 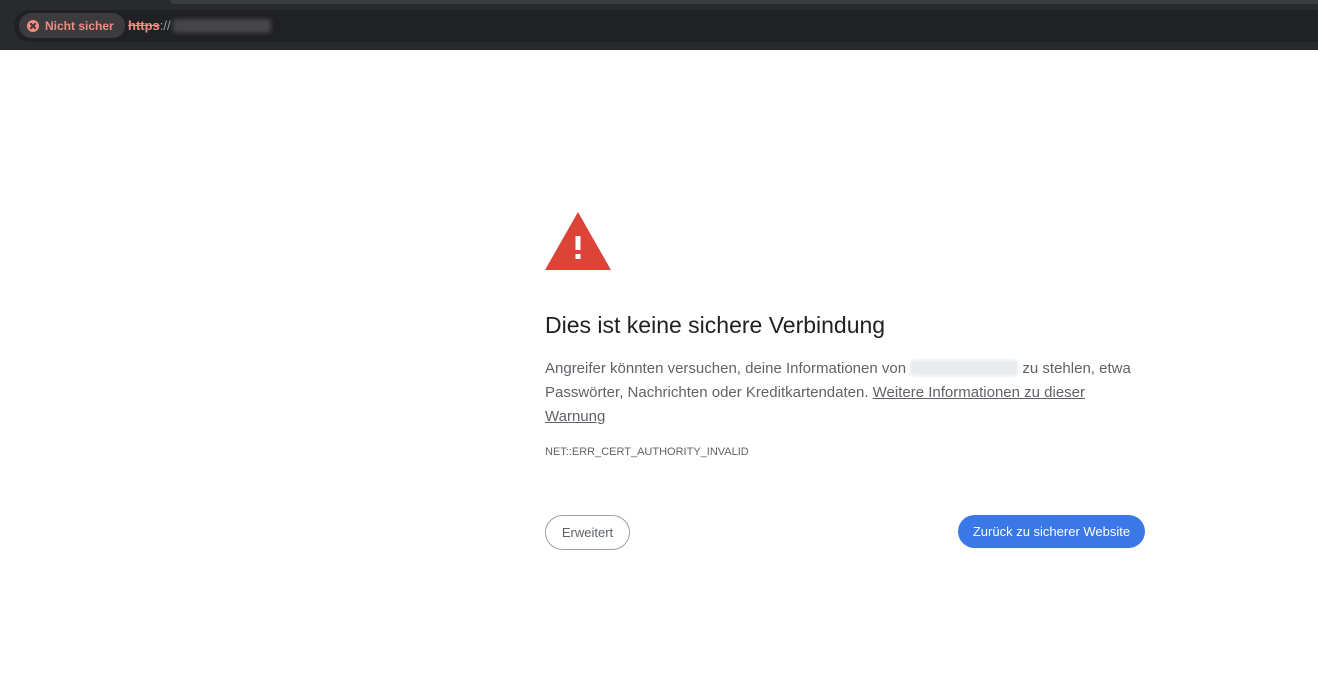 I want to click on url-host-redacted, so click(x=221, y=25).